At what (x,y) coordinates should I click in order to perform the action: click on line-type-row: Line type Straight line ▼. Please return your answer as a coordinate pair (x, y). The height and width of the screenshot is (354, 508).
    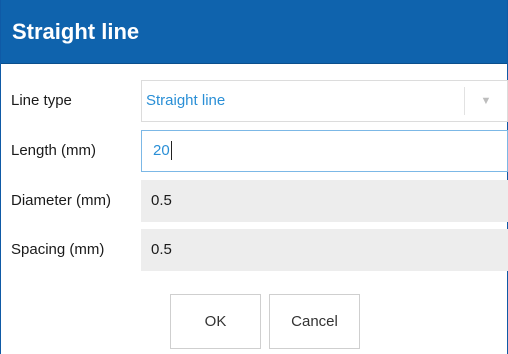
    Looking at the image, I should click on (254, 101).